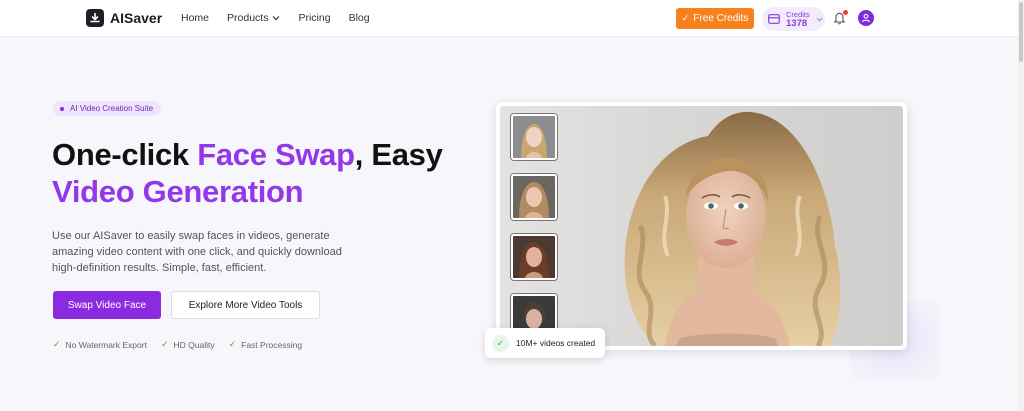  I want to click on feature-item: ✓ Fast Processing, so click(266, 344).